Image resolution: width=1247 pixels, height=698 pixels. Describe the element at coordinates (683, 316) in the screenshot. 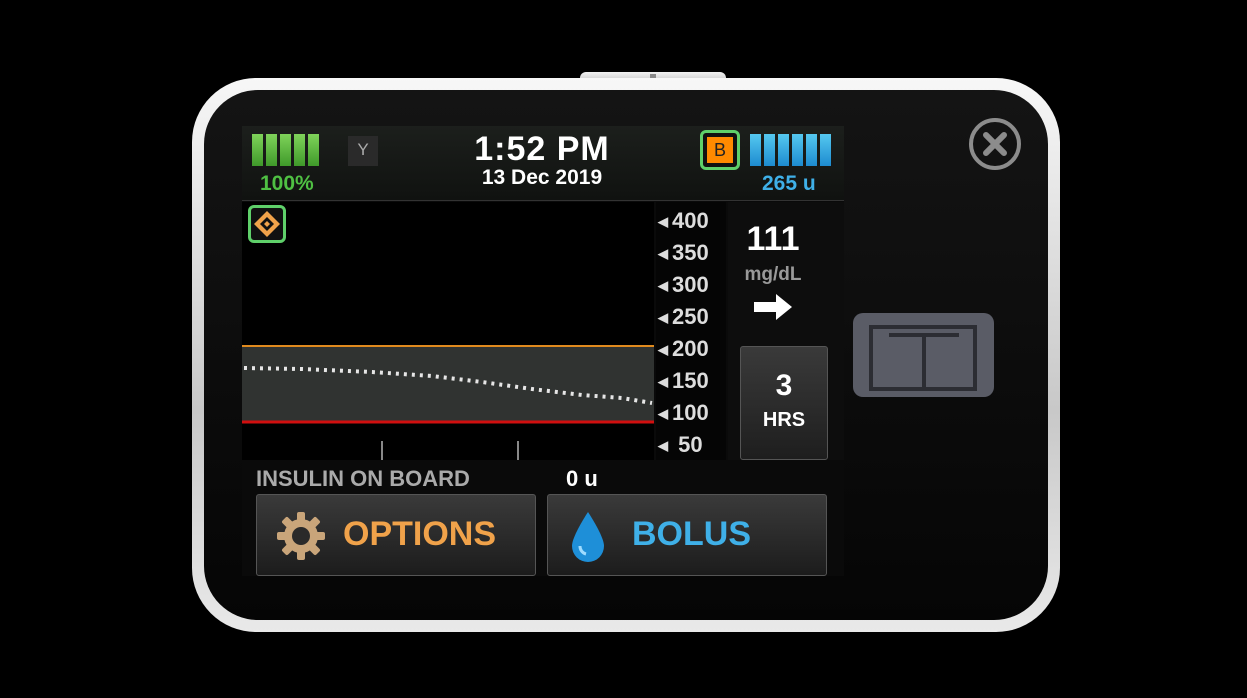

I see `axis-tick: ◀ 250` at that location.